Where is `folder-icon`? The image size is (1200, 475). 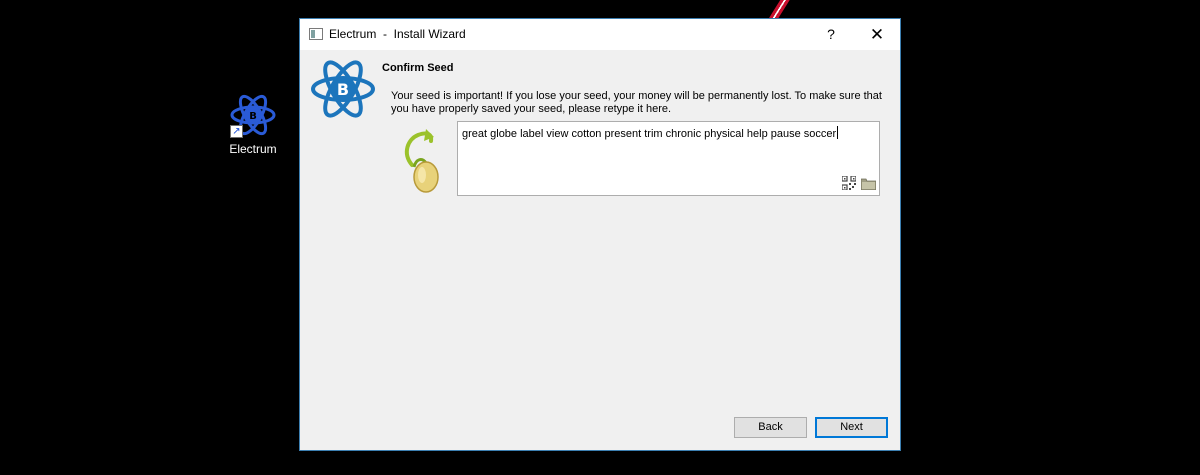
folder-icon is located at coordinates (868, 184).